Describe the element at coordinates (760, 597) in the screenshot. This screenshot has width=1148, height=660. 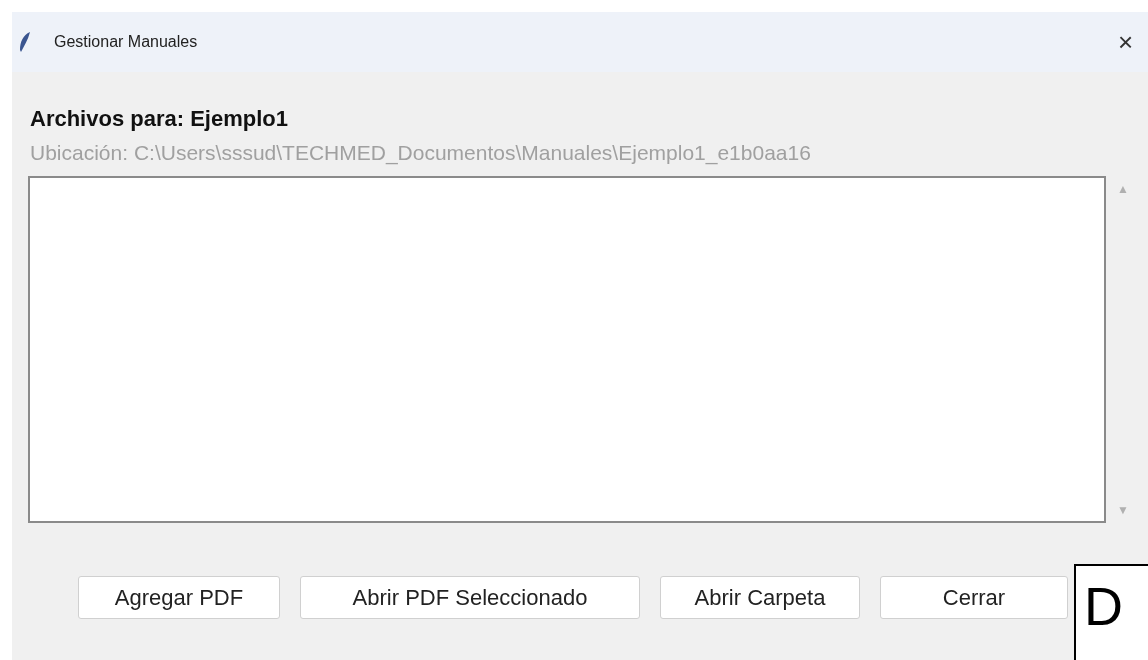
I see `action-button: Abrir Carpeta` at that location.